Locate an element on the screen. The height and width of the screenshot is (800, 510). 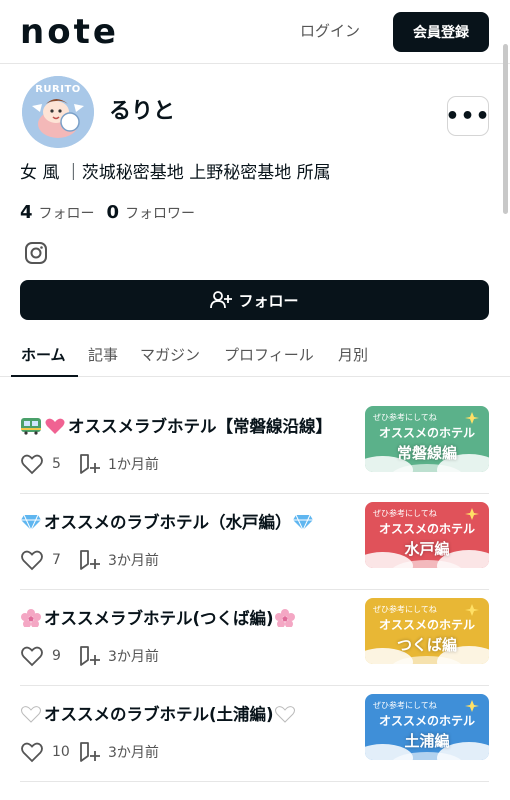
profile-bio: 女 風 ｜茨城秘密基地 上野秘密基地 所属 is located at coordinates (175, 173).